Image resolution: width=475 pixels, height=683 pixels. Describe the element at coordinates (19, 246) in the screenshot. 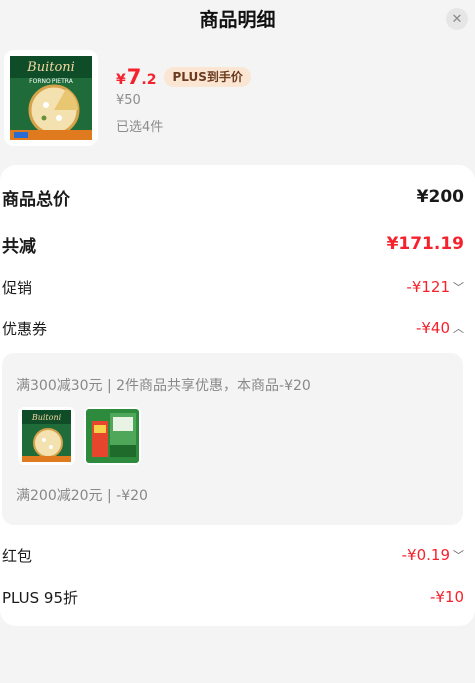

I see `reduce-label: 共减` at that location.